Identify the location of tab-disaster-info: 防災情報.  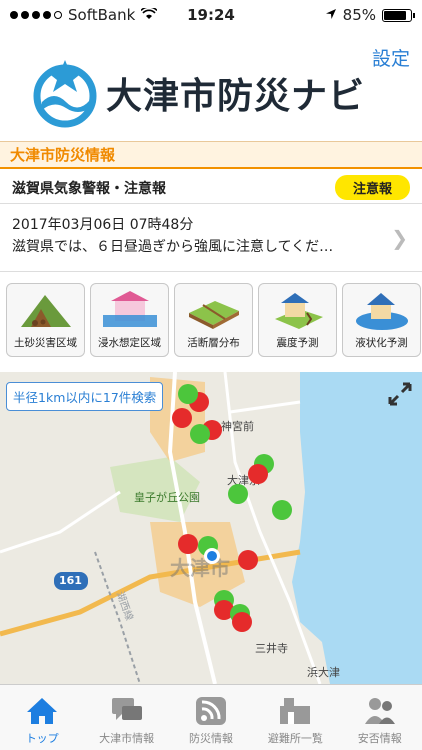
(211, 721).